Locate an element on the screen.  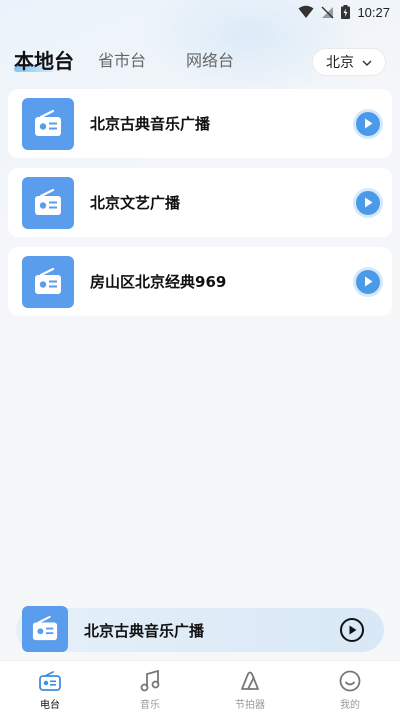
channel-tabs: 本地台 省市台 网络台 is located at coordinates (144, 61).